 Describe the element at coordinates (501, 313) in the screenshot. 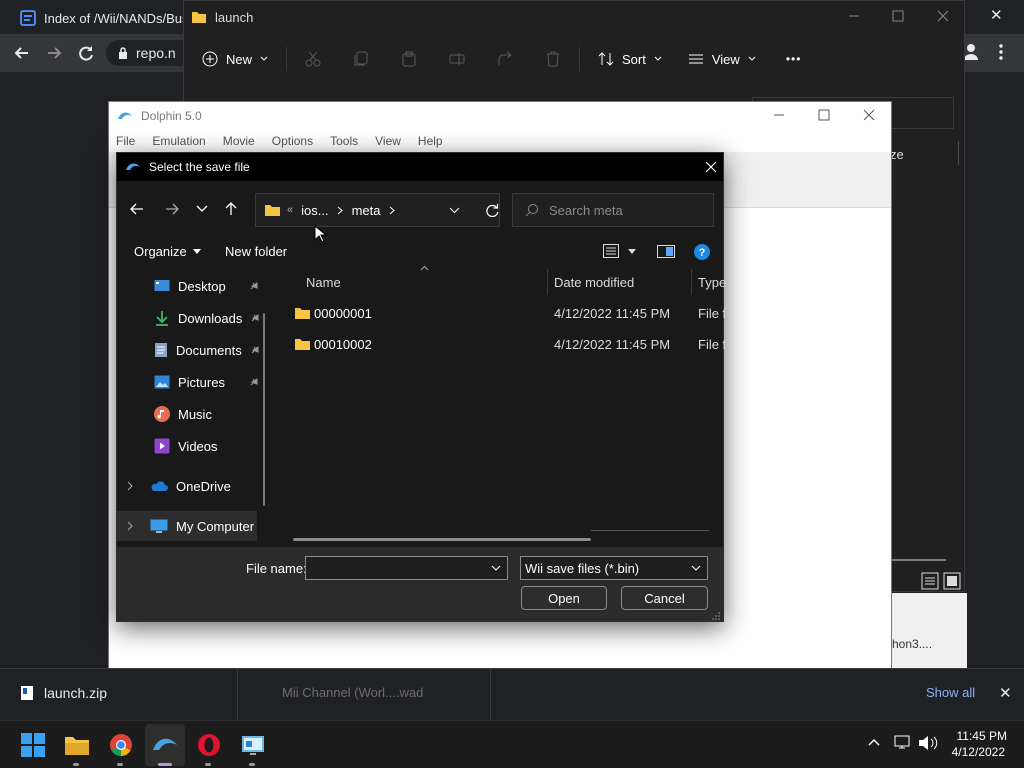

I see `file-row: 00000001 4/12/2022 11:45 PM File fo` at that location.